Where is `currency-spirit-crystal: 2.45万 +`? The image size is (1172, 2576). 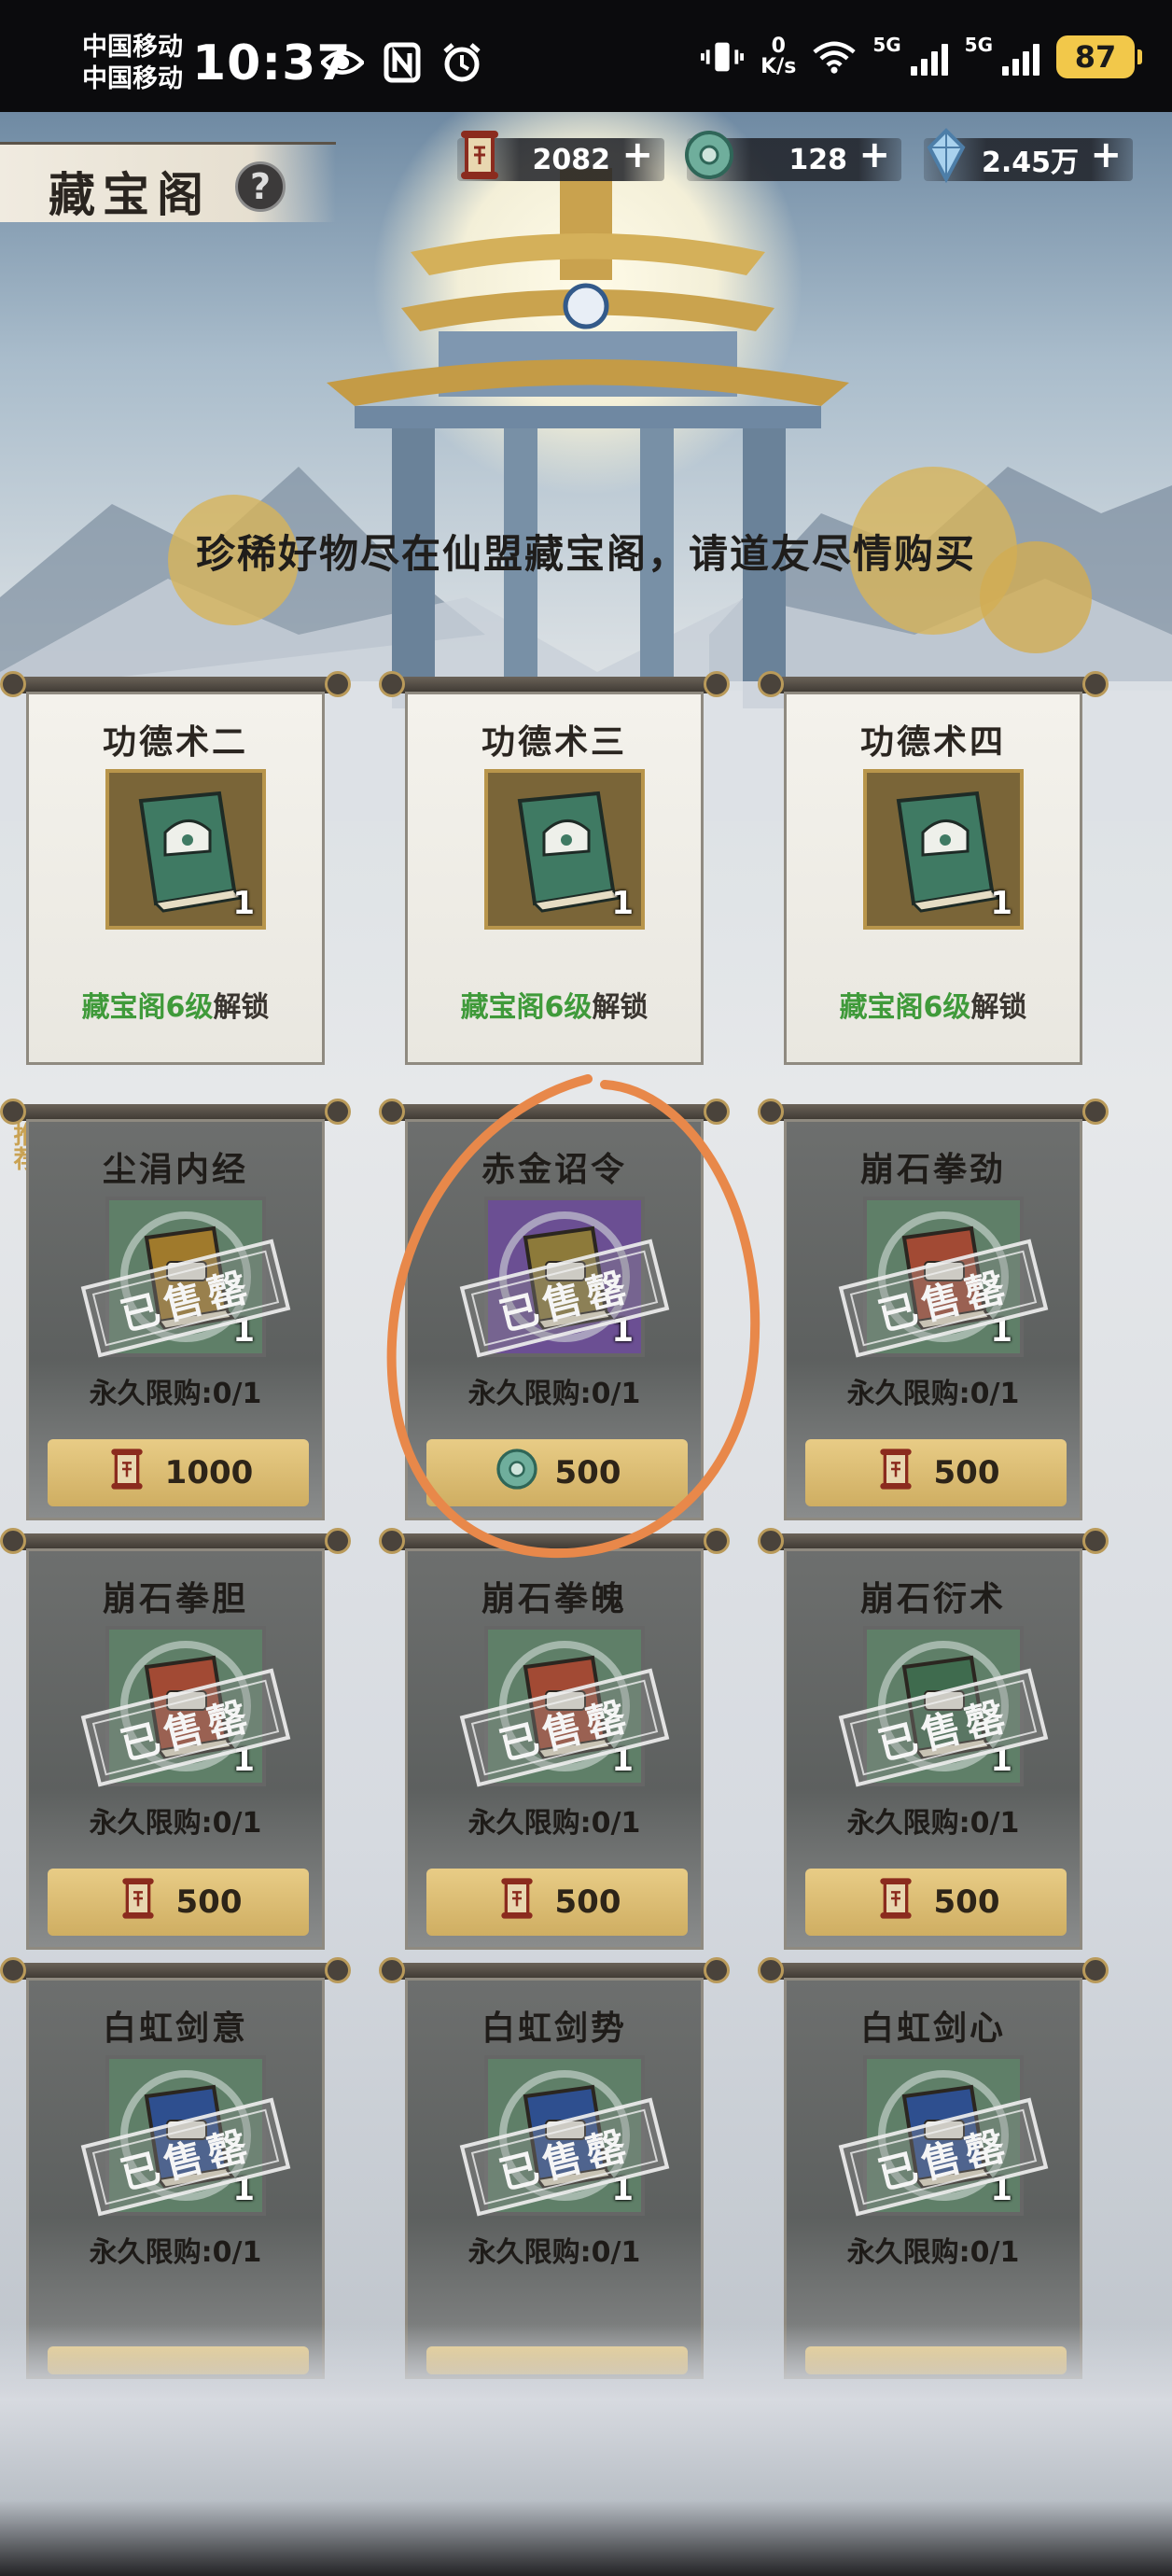 currency-spirit-crystal: 2.45万 + is located at coordinates (1028, 156).